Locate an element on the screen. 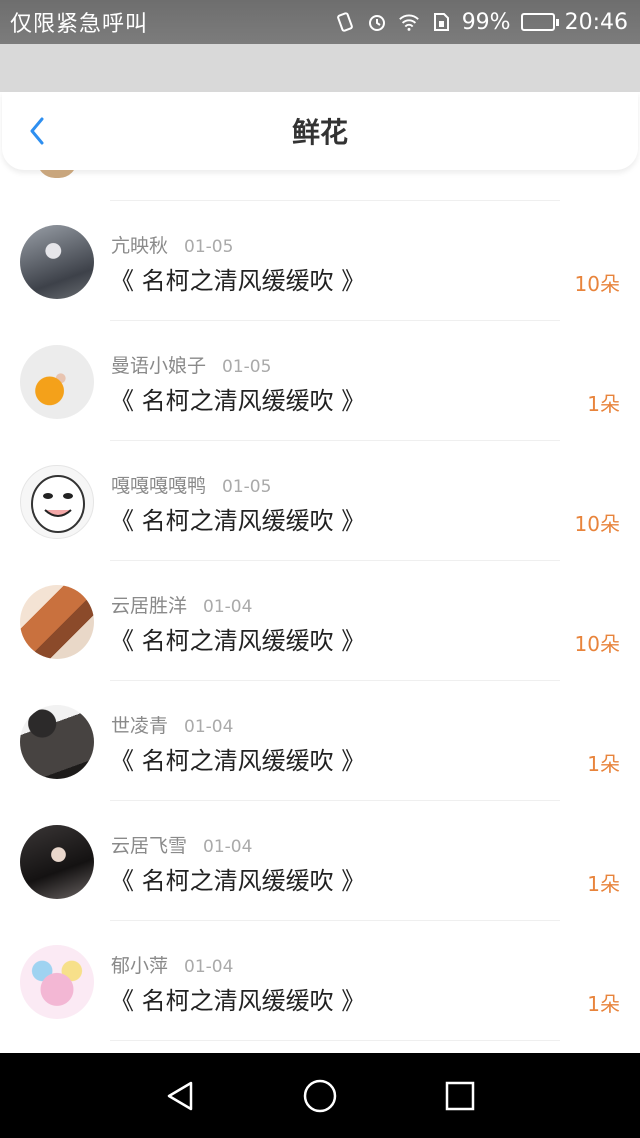 The image size is (640, 1138). home-circle-icon is located at coordinates (320, 1095).